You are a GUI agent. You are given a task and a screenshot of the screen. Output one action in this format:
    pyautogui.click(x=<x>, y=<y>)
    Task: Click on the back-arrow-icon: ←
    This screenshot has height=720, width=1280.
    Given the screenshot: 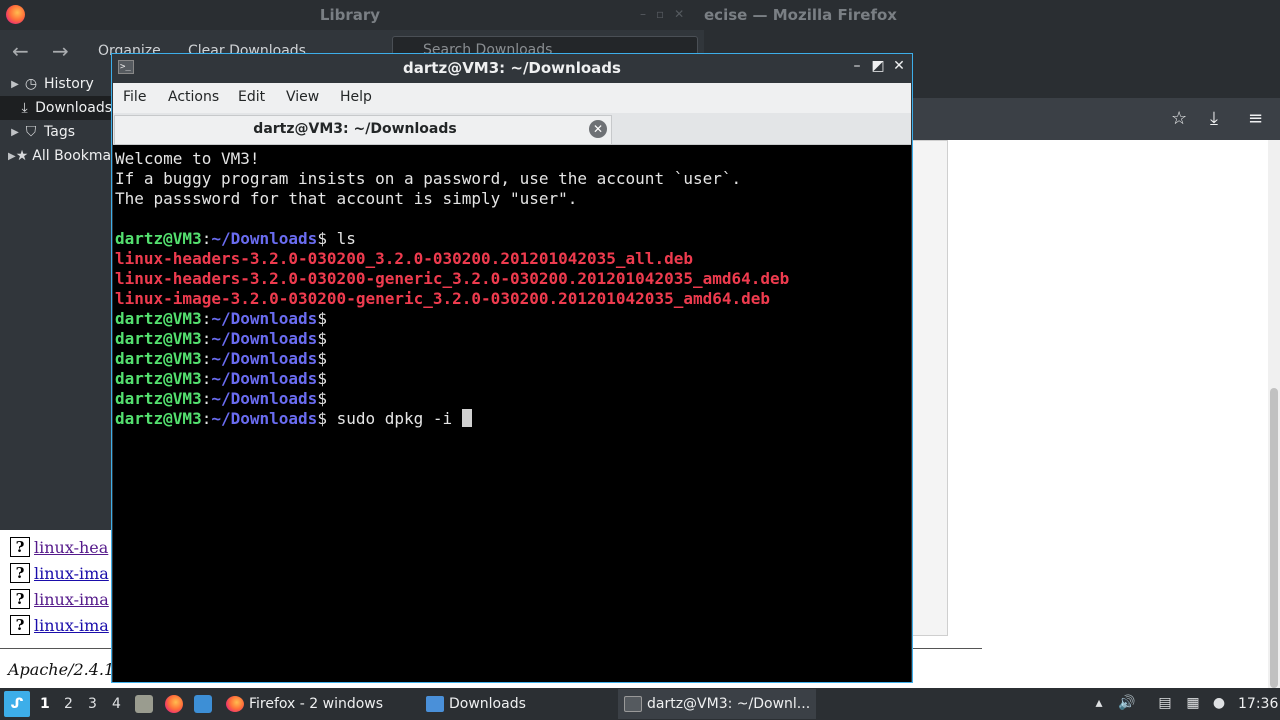 What is the action you would take?
    pyautogui.click(x=20, y=51)
    